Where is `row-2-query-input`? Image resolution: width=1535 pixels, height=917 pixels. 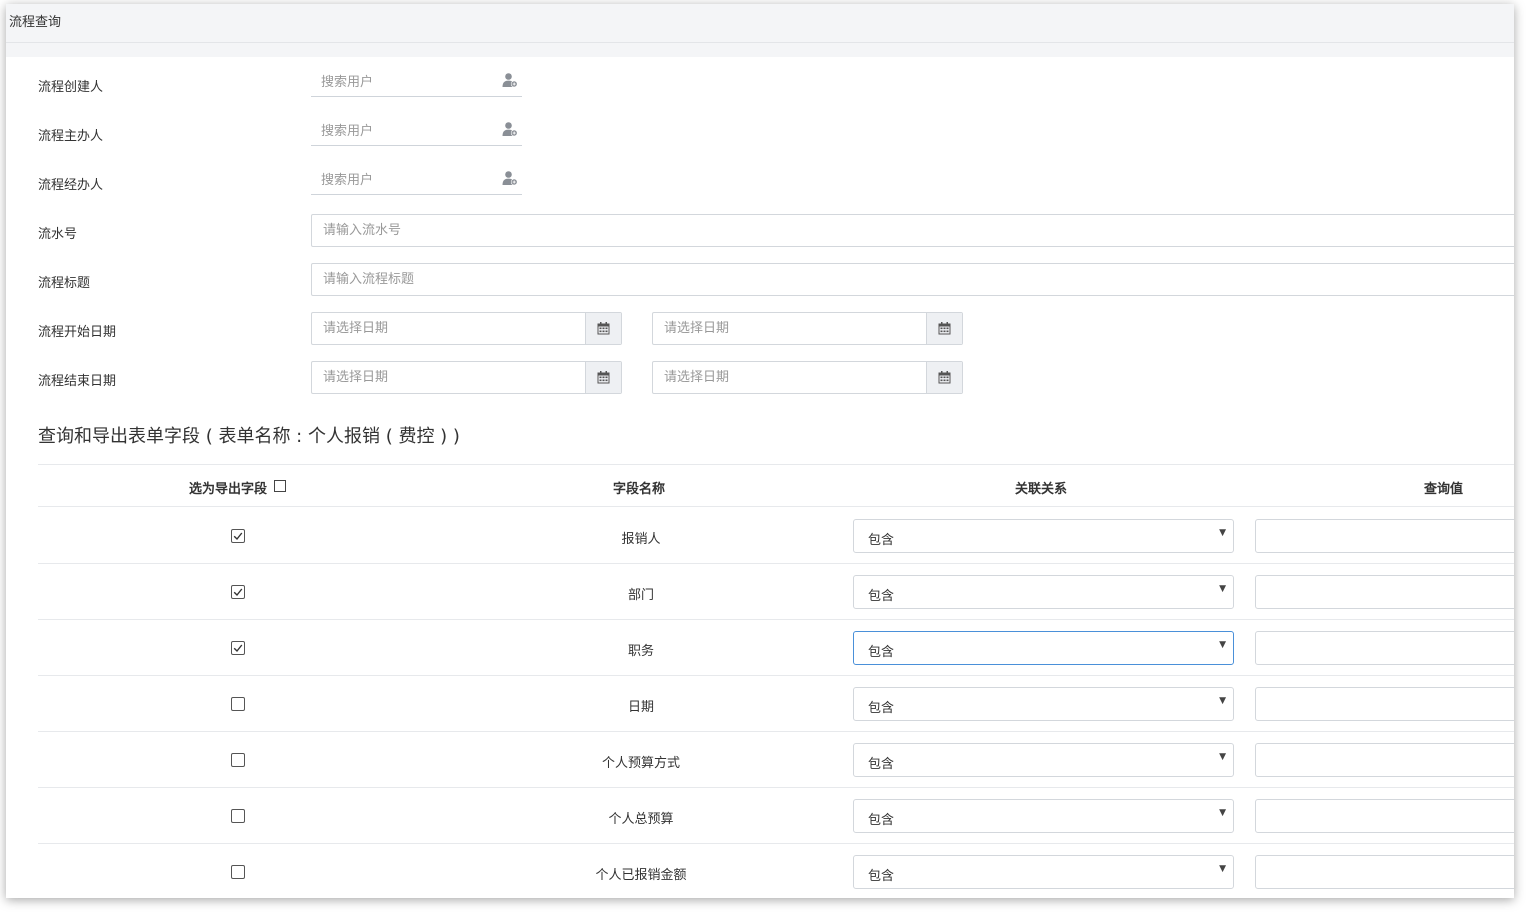 row-2-query-input is located at coordinates (1384, 592).